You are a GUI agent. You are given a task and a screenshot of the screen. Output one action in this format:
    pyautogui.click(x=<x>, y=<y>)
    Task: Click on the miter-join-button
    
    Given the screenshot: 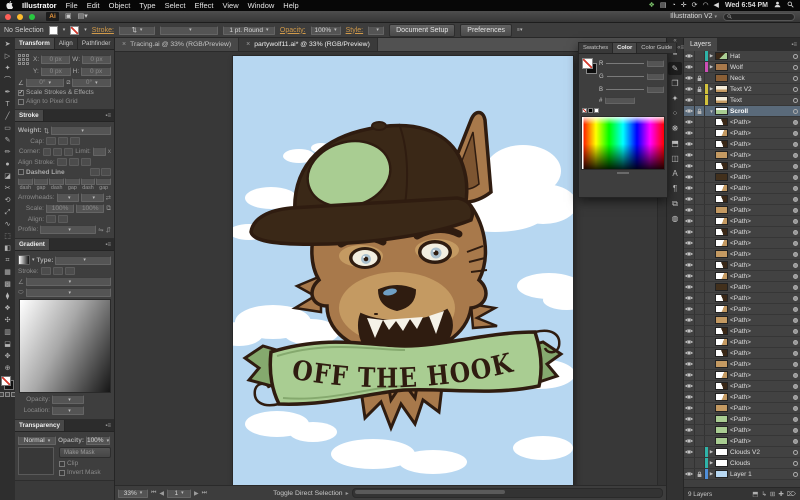 What is the action you would take?
    pyautogui.click(x=47, y=151)
    